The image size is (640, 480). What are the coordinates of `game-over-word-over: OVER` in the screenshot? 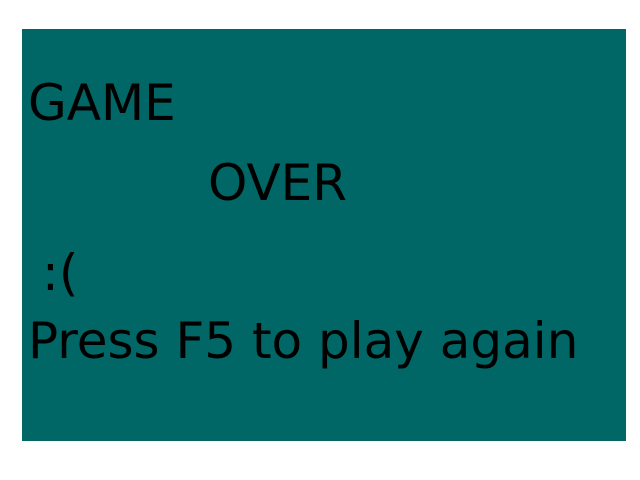 It's located at (278, 183).